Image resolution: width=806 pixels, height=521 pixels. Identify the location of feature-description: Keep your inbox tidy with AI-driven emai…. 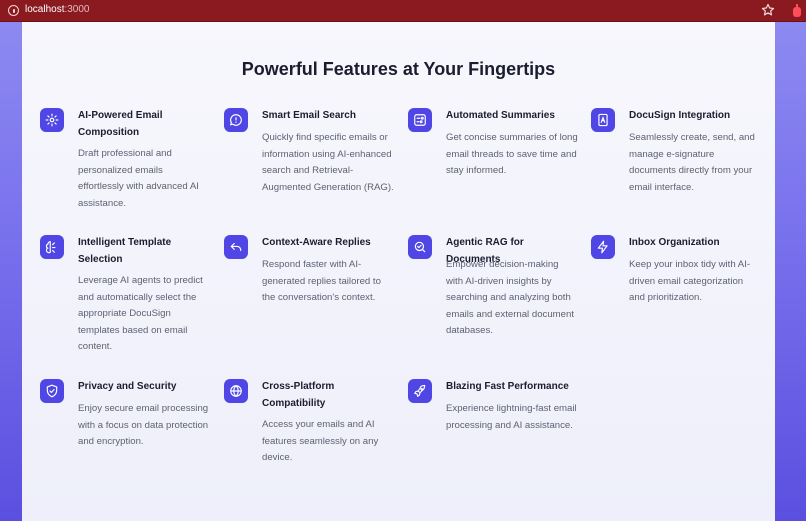
(690, 281).